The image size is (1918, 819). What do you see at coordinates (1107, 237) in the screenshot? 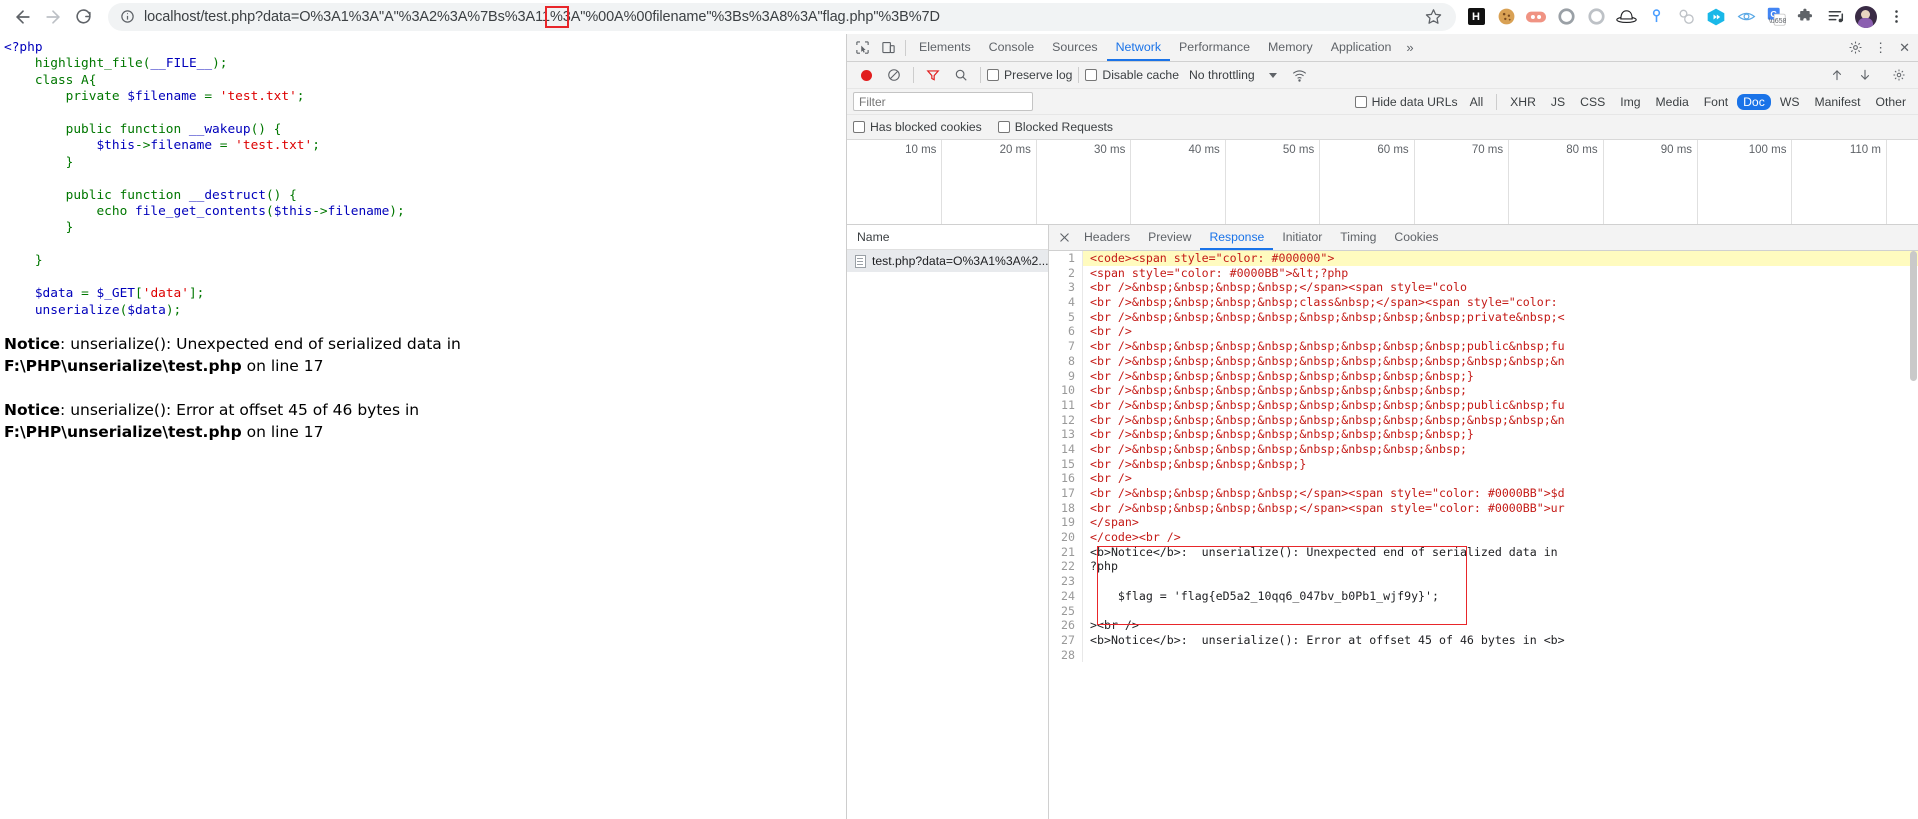
I see `response-tab-headers: Headers` at bounding box center [1107, 237].